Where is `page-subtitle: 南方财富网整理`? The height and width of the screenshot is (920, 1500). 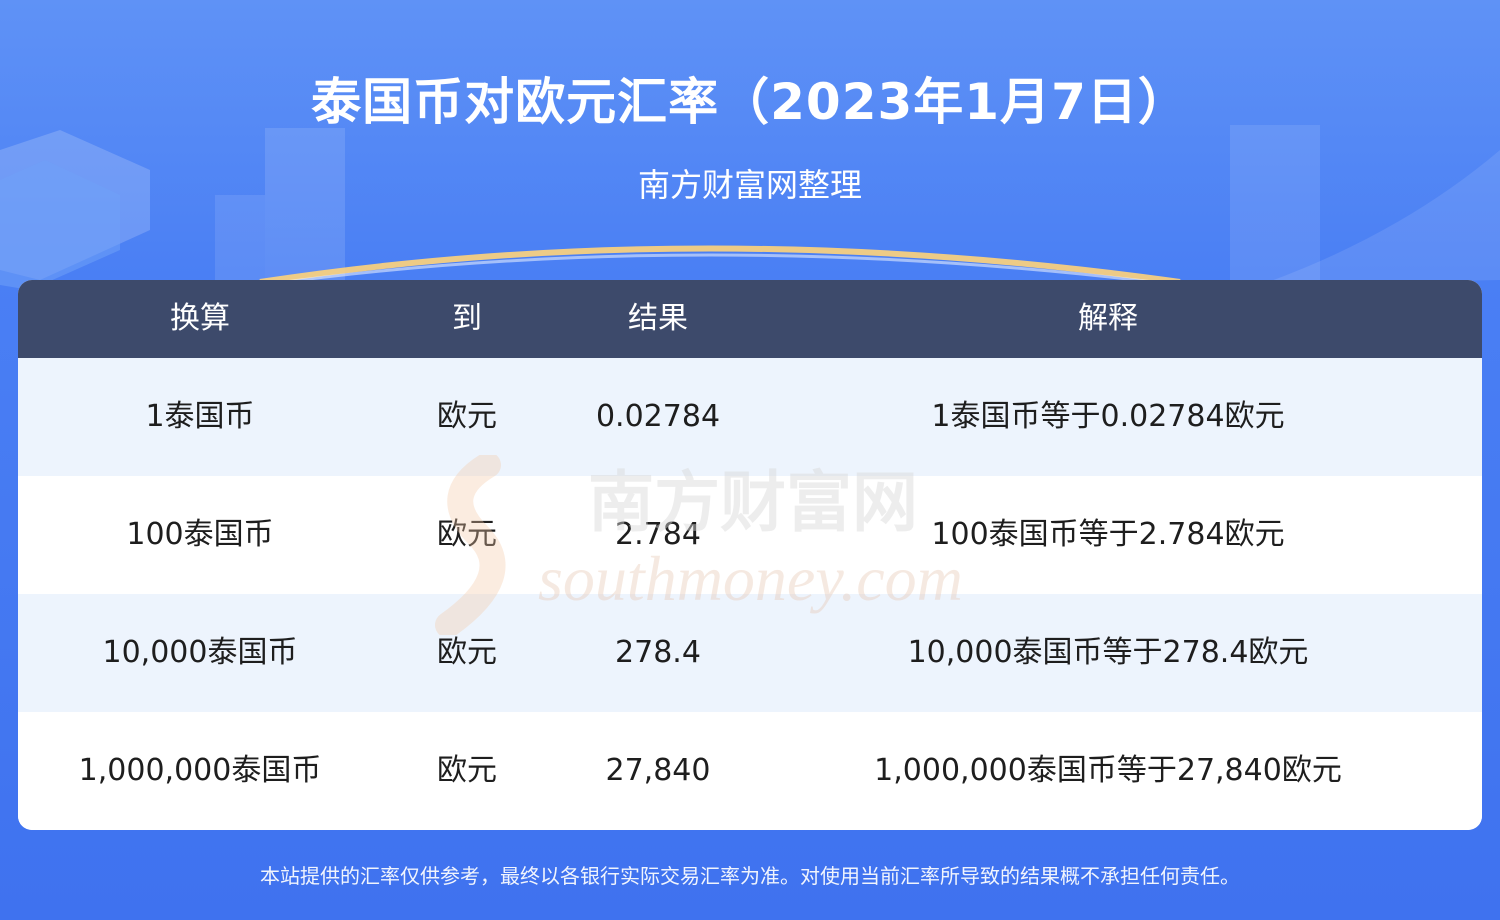 page-subtitle: 南方财富网整理 is located at coordinates (749, 185).